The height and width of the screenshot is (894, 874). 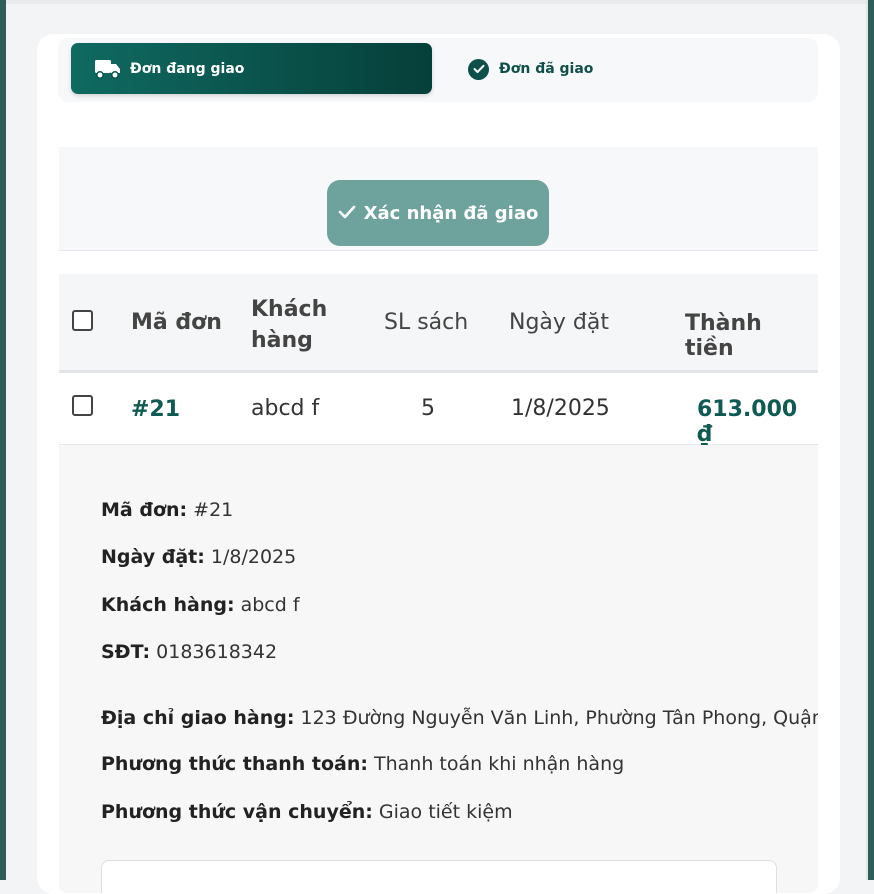 I want to click on tab-delivered-orders: Đơn đã giao, so click(x=526, y=69).